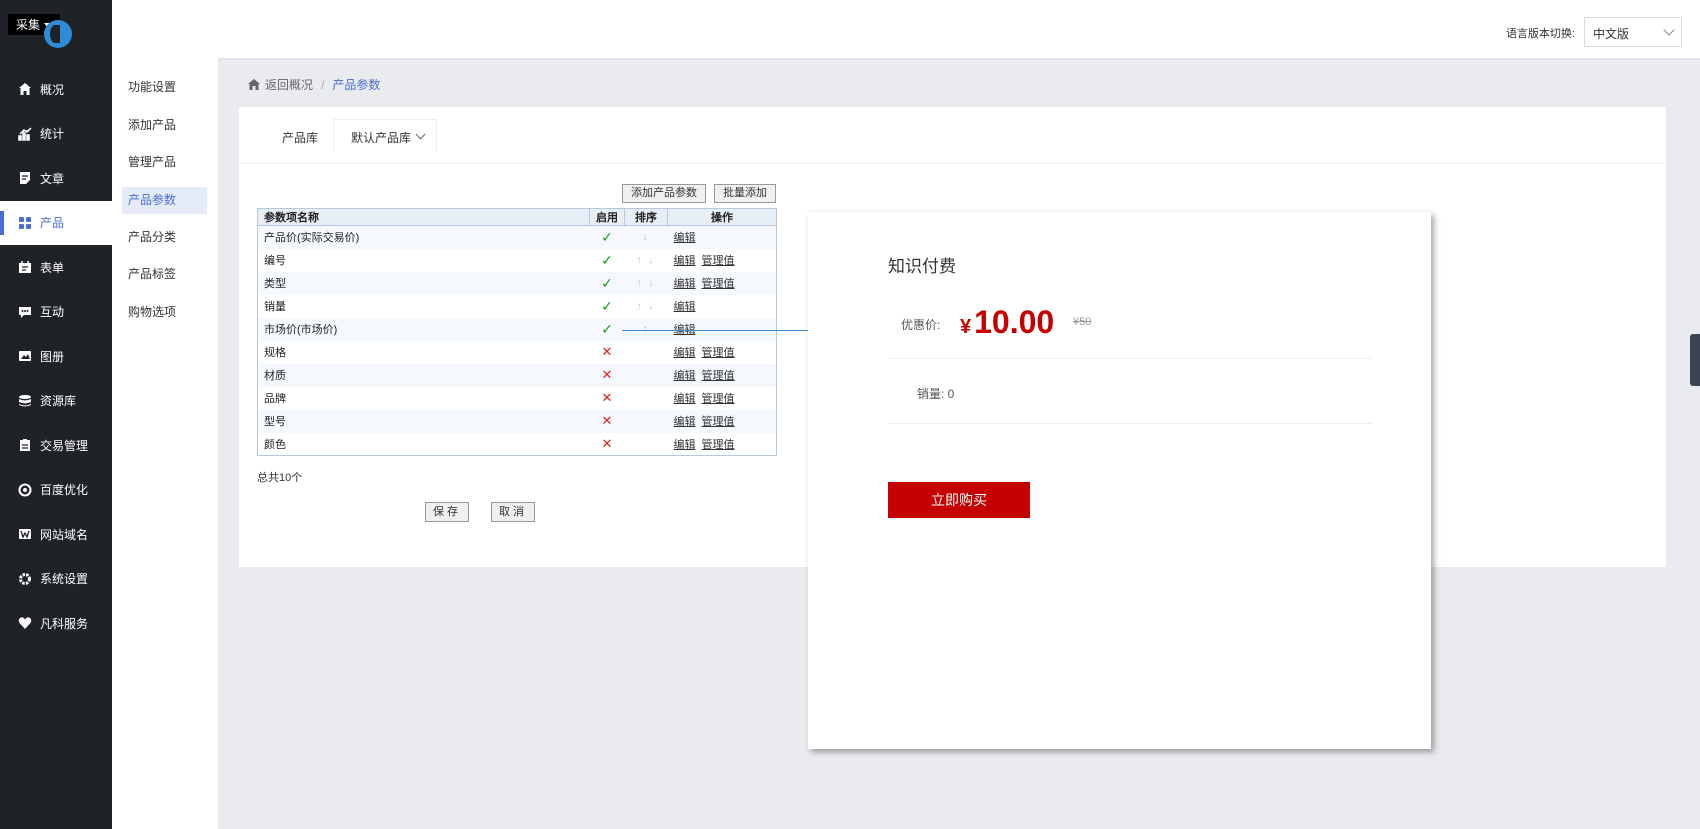  I want to click on sidebar-item-label: 资源库, so click(58, 401).